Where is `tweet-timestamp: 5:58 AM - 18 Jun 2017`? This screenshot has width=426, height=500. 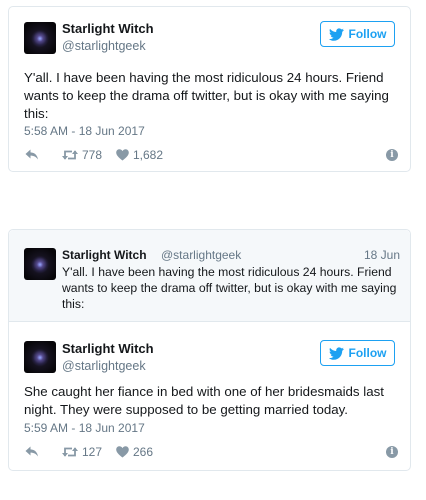
tweet-timestamp: 5:58 AM - 18 Jun 2017 is located at coordinates (84, 131).